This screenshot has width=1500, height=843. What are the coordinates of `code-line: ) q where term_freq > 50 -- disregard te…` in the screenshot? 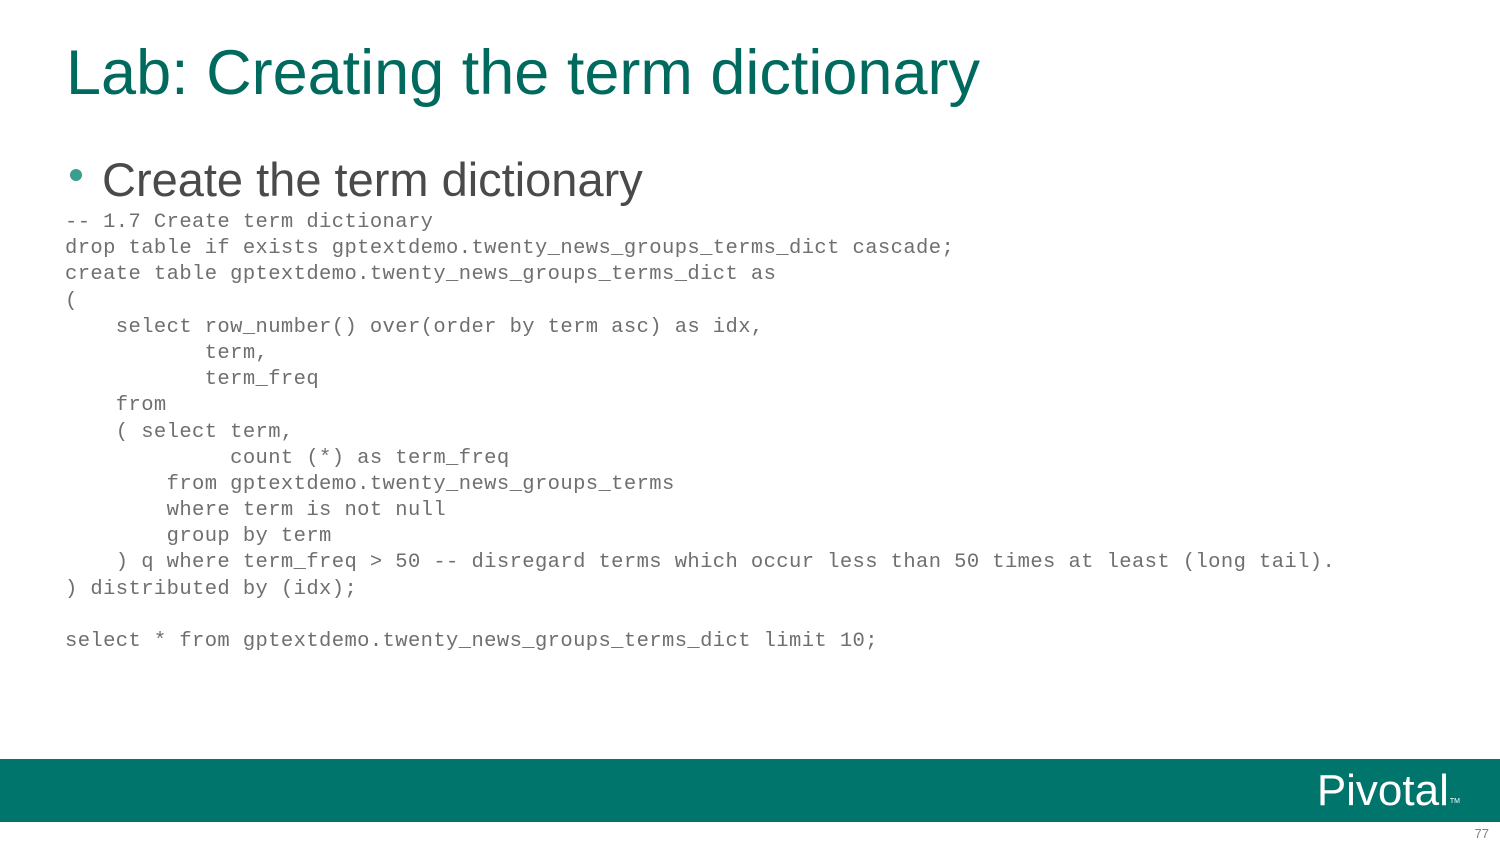 It's located at (700, 563).